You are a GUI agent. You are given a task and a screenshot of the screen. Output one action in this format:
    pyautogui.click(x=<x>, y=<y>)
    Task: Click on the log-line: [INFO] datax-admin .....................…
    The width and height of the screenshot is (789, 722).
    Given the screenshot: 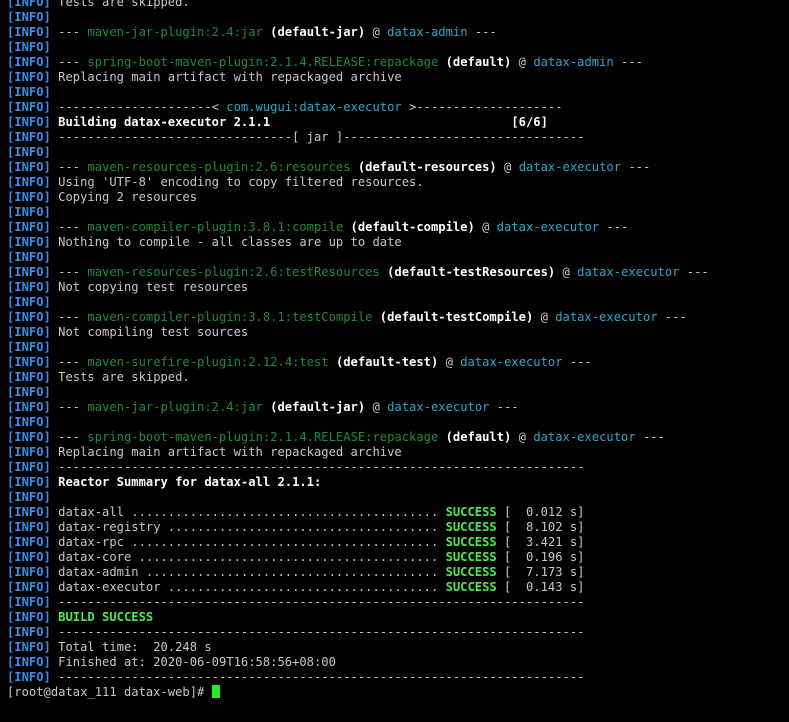 What is the action you would take?
    pyautogui.click(x=358, y=572)
    